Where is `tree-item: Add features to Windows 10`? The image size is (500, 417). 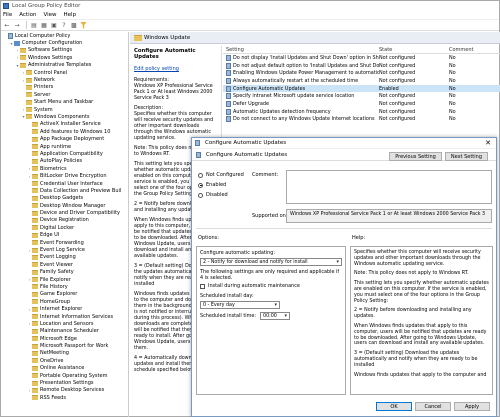
tree-item: Add features to Windows 10 is located at coordinates (64, 131).